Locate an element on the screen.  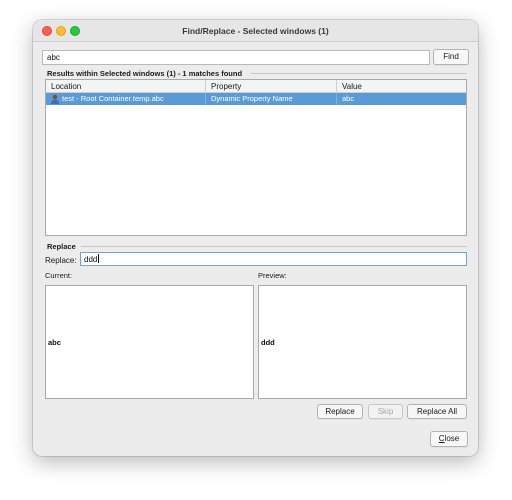
close-label: lose is located at coordinates (452, 438).